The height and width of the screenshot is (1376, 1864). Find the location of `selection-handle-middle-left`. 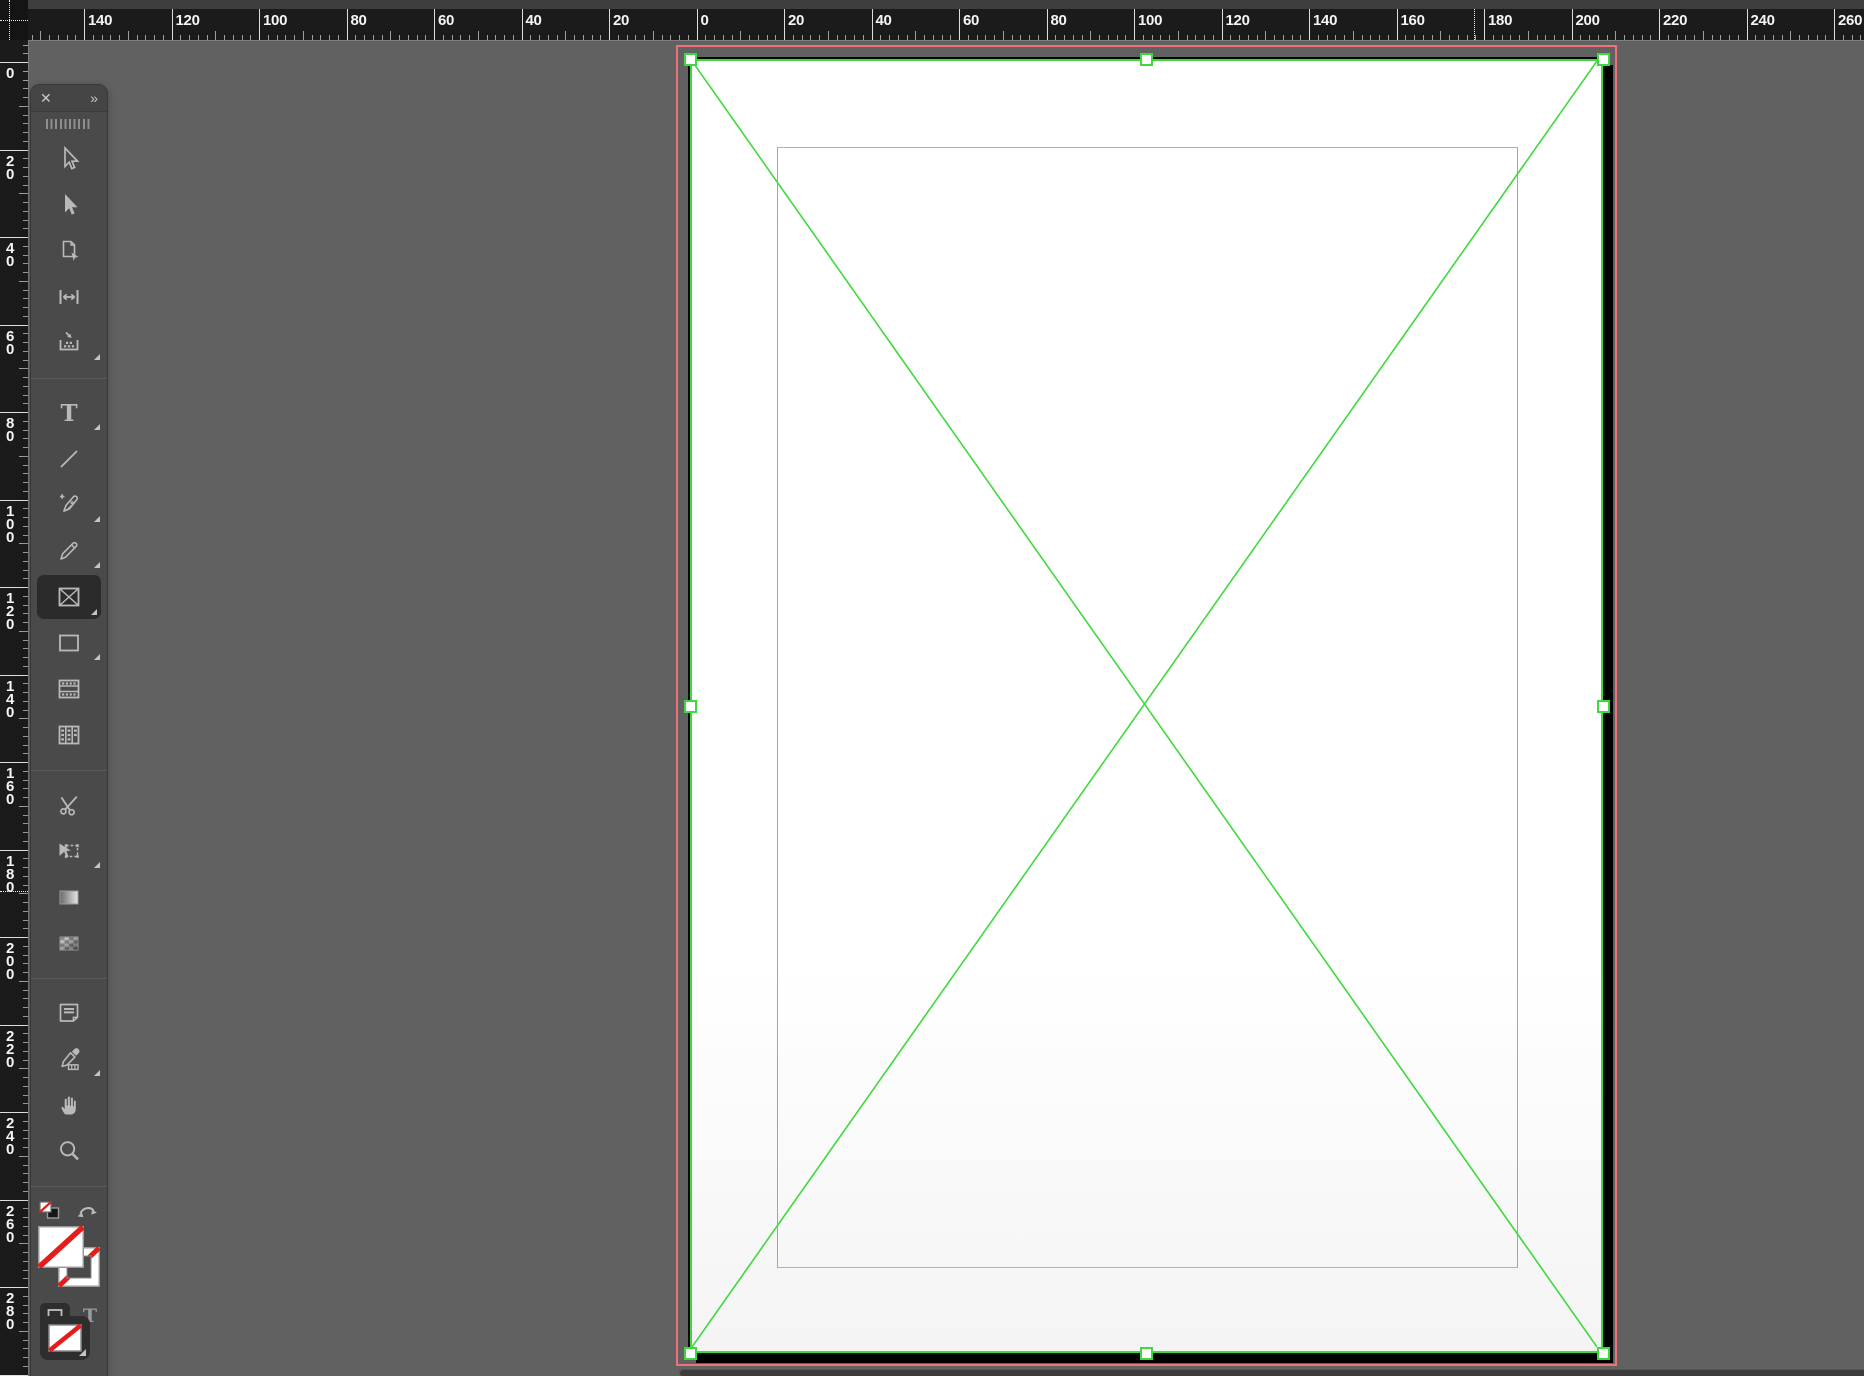

selection-handle-middle-left is located at coordinates (690, 706).